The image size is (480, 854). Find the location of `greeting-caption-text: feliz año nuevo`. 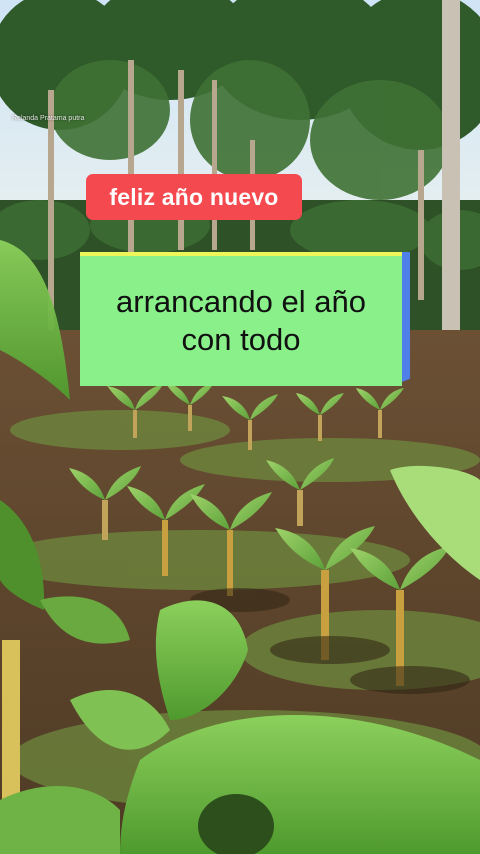

greeting-caption-text: feliz año nuevo is located at coordinates (194, 196).